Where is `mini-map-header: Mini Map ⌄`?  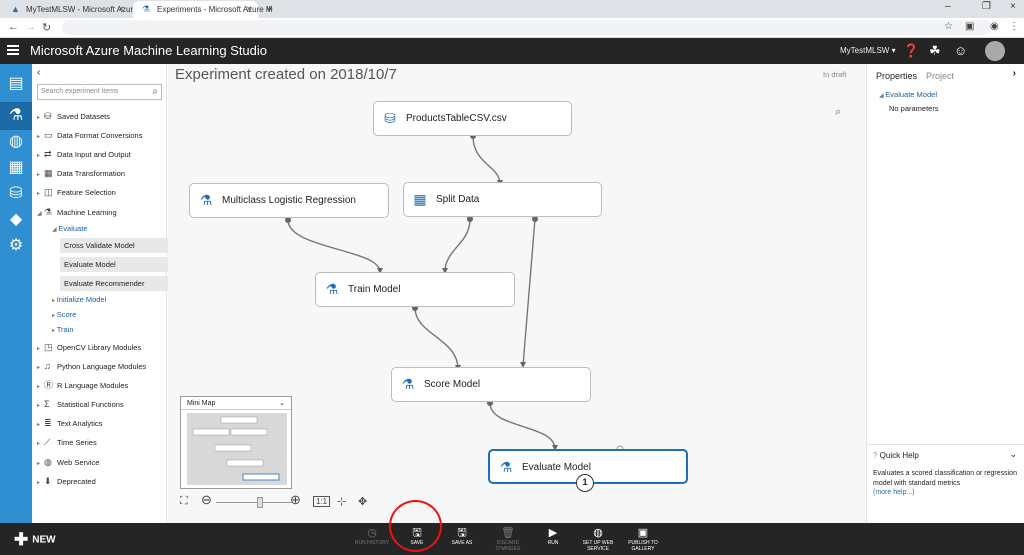
mini-map-header: Mini Map ⌄ is located at coordinates (236, 403).